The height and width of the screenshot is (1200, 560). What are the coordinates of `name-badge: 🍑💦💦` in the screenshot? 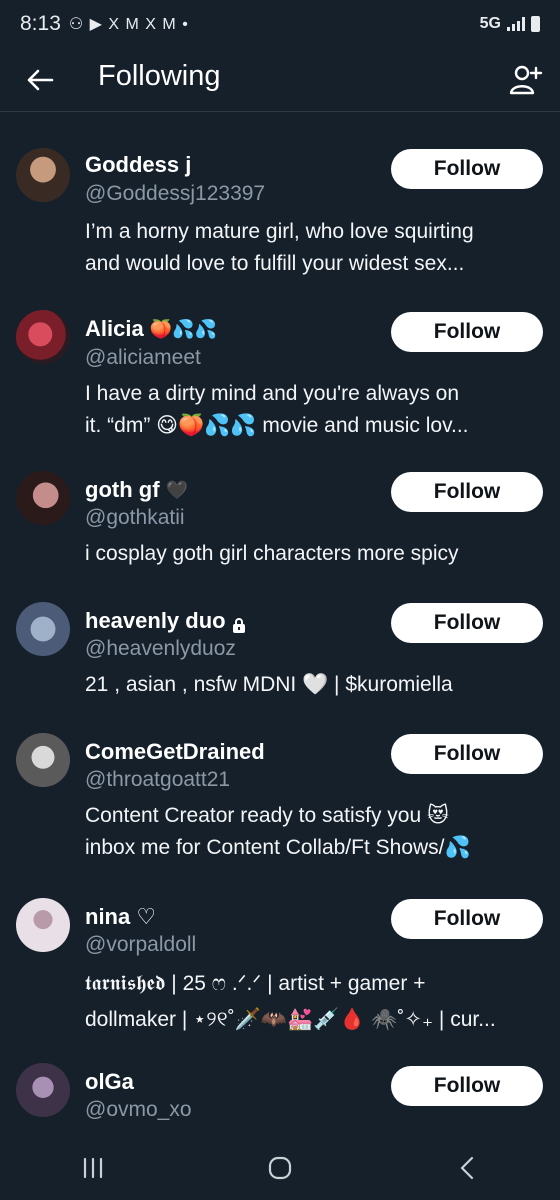 It's located at (183, 328).